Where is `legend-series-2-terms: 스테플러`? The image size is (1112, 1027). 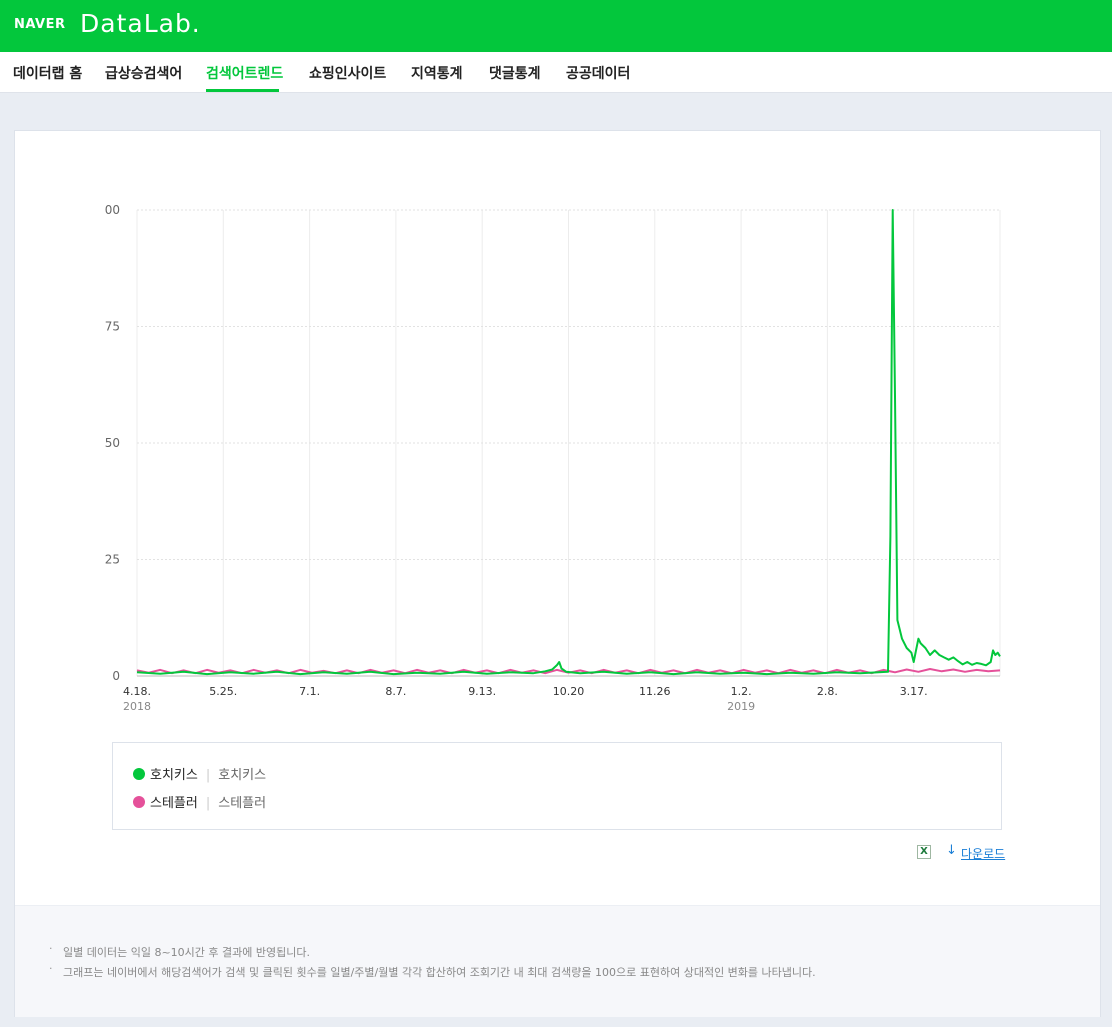 legend-series-2-terms: 스테플러 is located at coordinates (242, 803).